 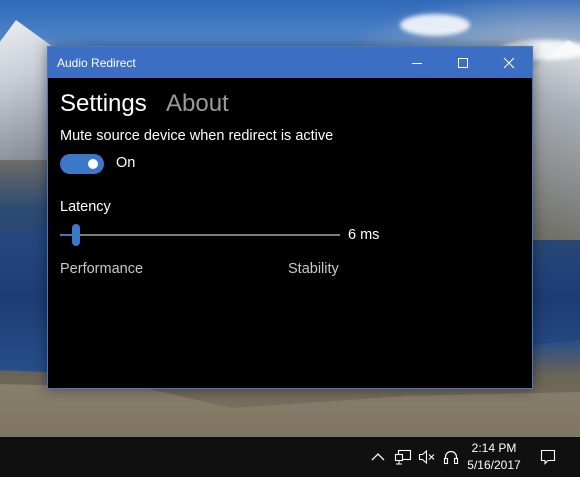 I want to click on clock-date: 5/16/2017, so click(x=494, y=465).